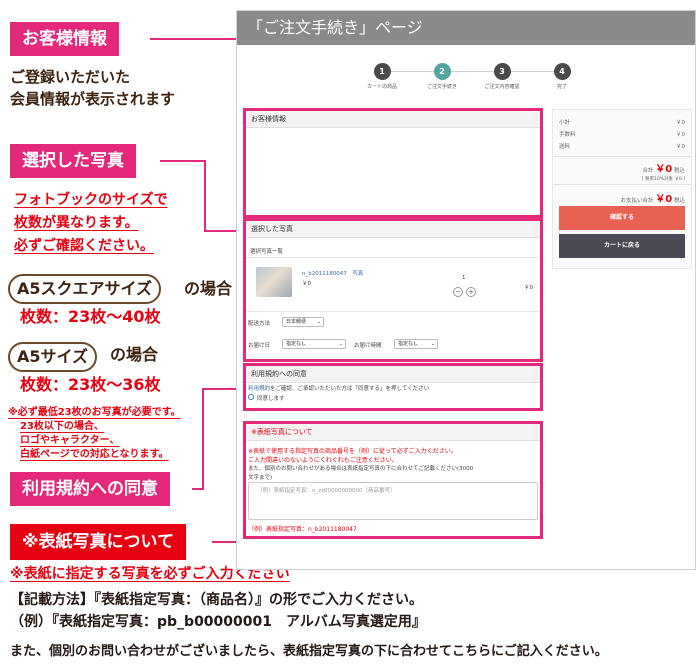 The height and width of the screenshot is (670, 700). What do you see at coordinates (314, 344) in the screenshot?
I see `delivery-date-select: 指定なし ⌄` at bounding box center [314, 344].